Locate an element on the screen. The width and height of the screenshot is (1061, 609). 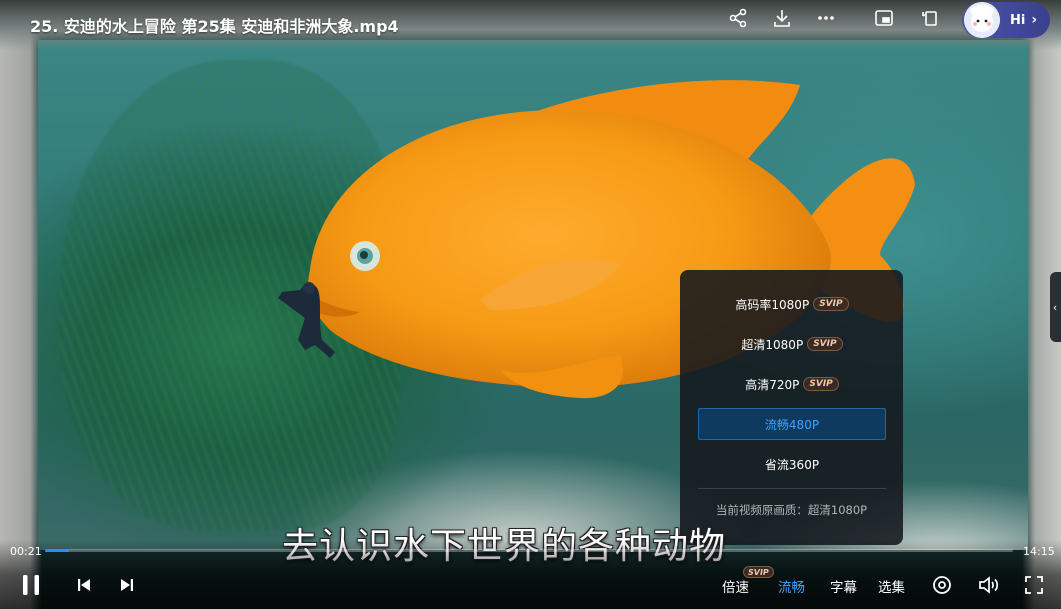
target-icon is located at coordinates (942, 585).